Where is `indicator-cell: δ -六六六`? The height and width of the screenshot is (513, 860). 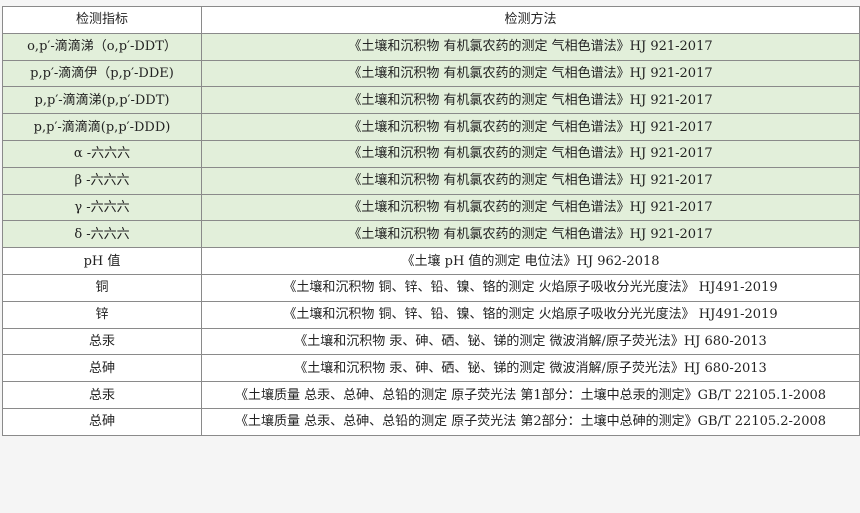
indicator-cell: δ -六六六 is located at coordinates (102, 234).